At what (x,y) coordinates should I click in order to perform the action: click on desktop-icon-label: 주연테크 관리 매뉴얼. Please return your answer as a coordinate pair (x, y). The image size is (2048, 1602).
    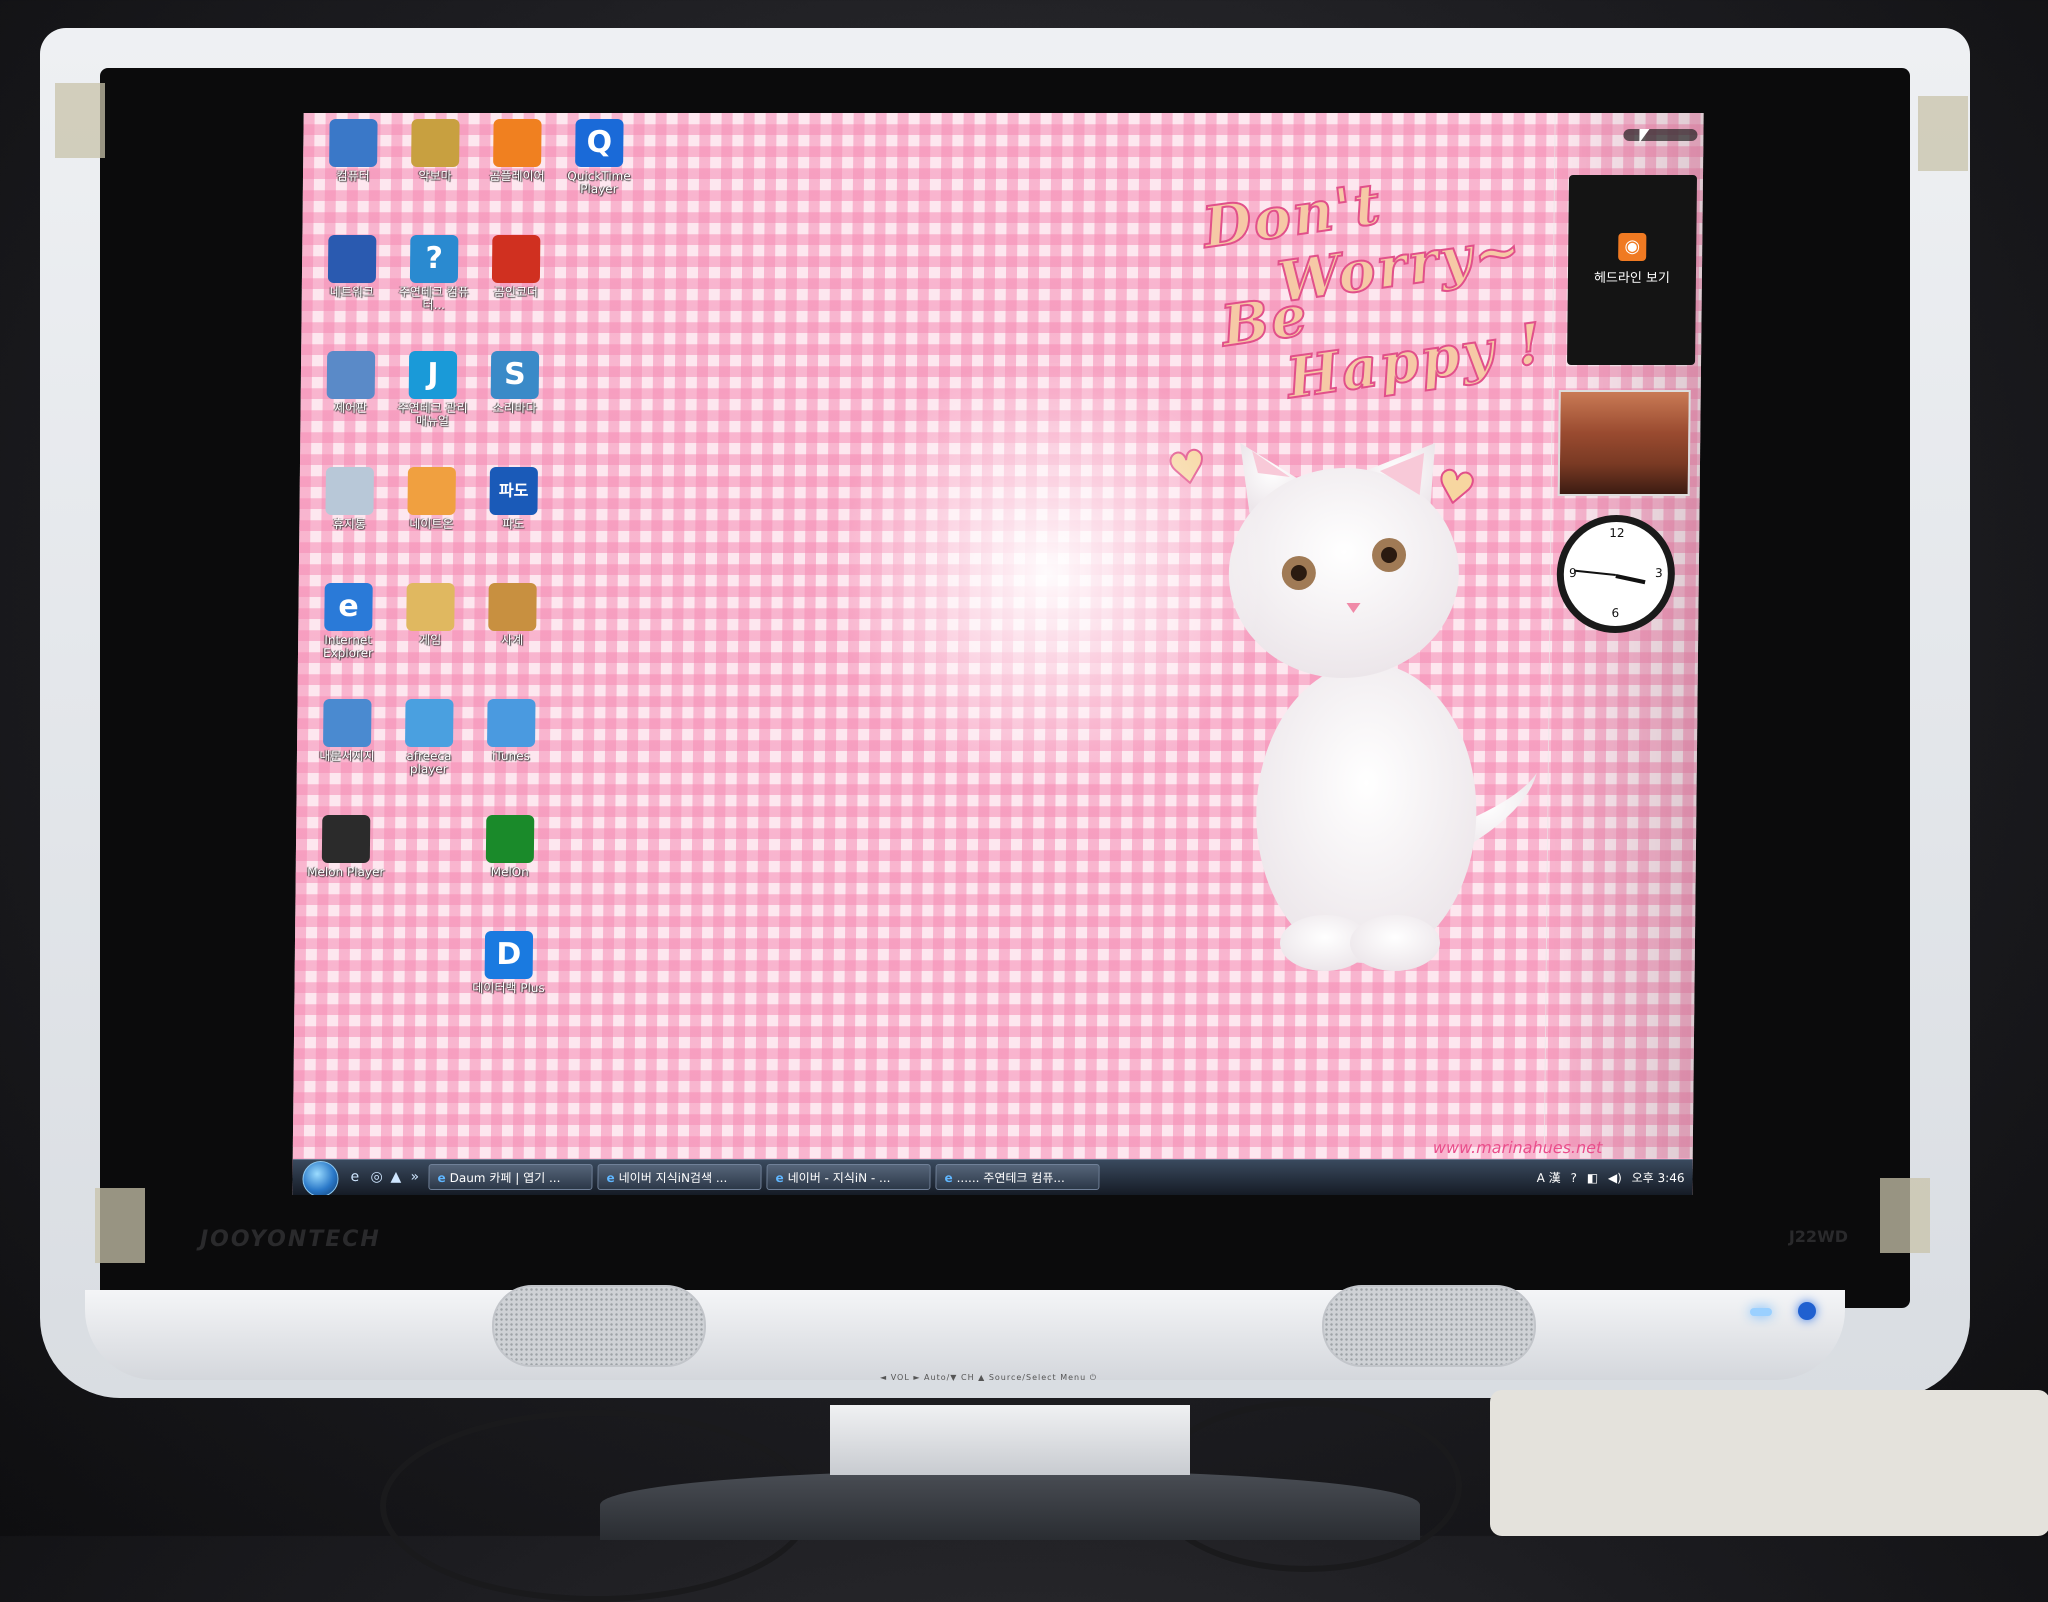
    Looking at the image, I should click on (432, 414).